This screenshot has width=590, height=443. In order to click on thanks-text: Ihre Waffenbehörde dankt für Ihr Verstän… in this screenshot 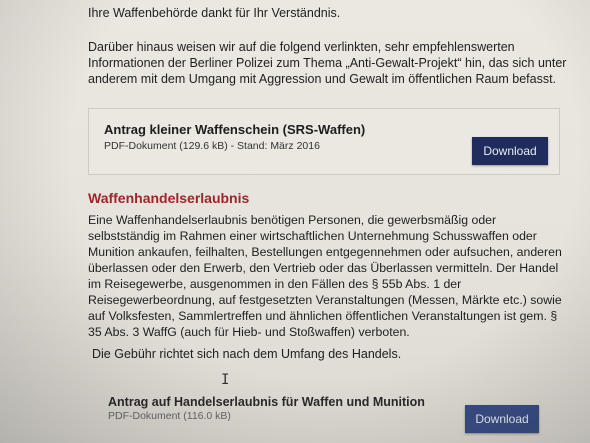, I will do `click(214, 13)`.